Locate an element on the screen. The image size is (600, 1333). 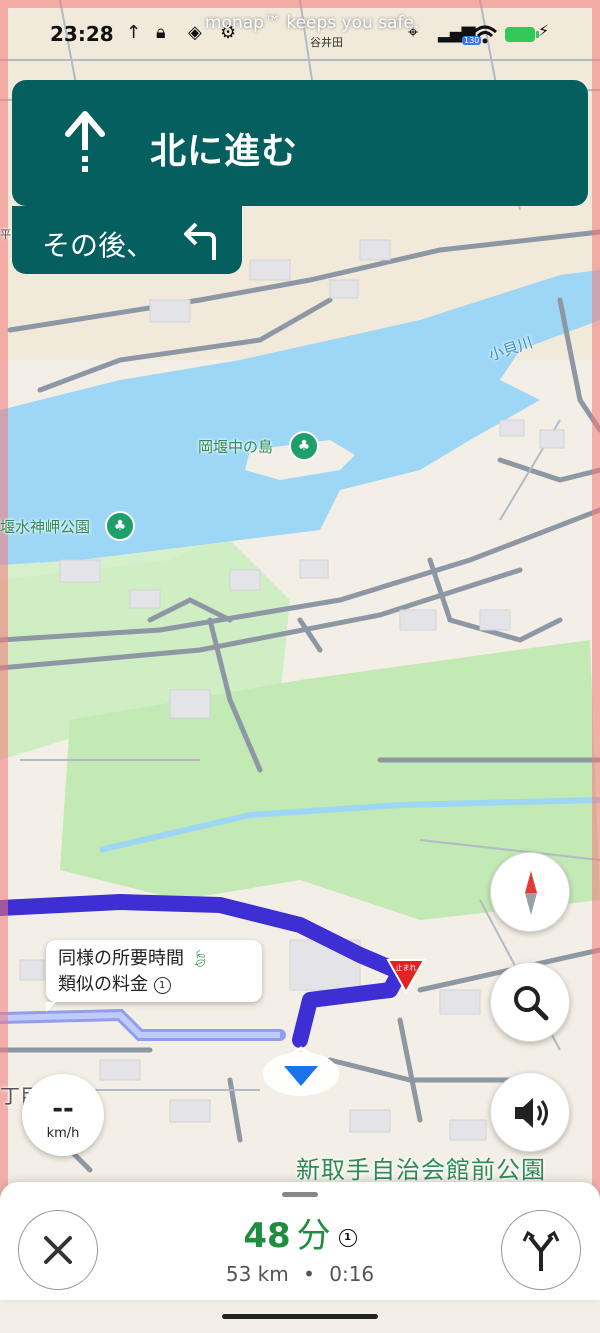
place-label: 新取手自治会館前公園 is located at coordinates (421, 1167).